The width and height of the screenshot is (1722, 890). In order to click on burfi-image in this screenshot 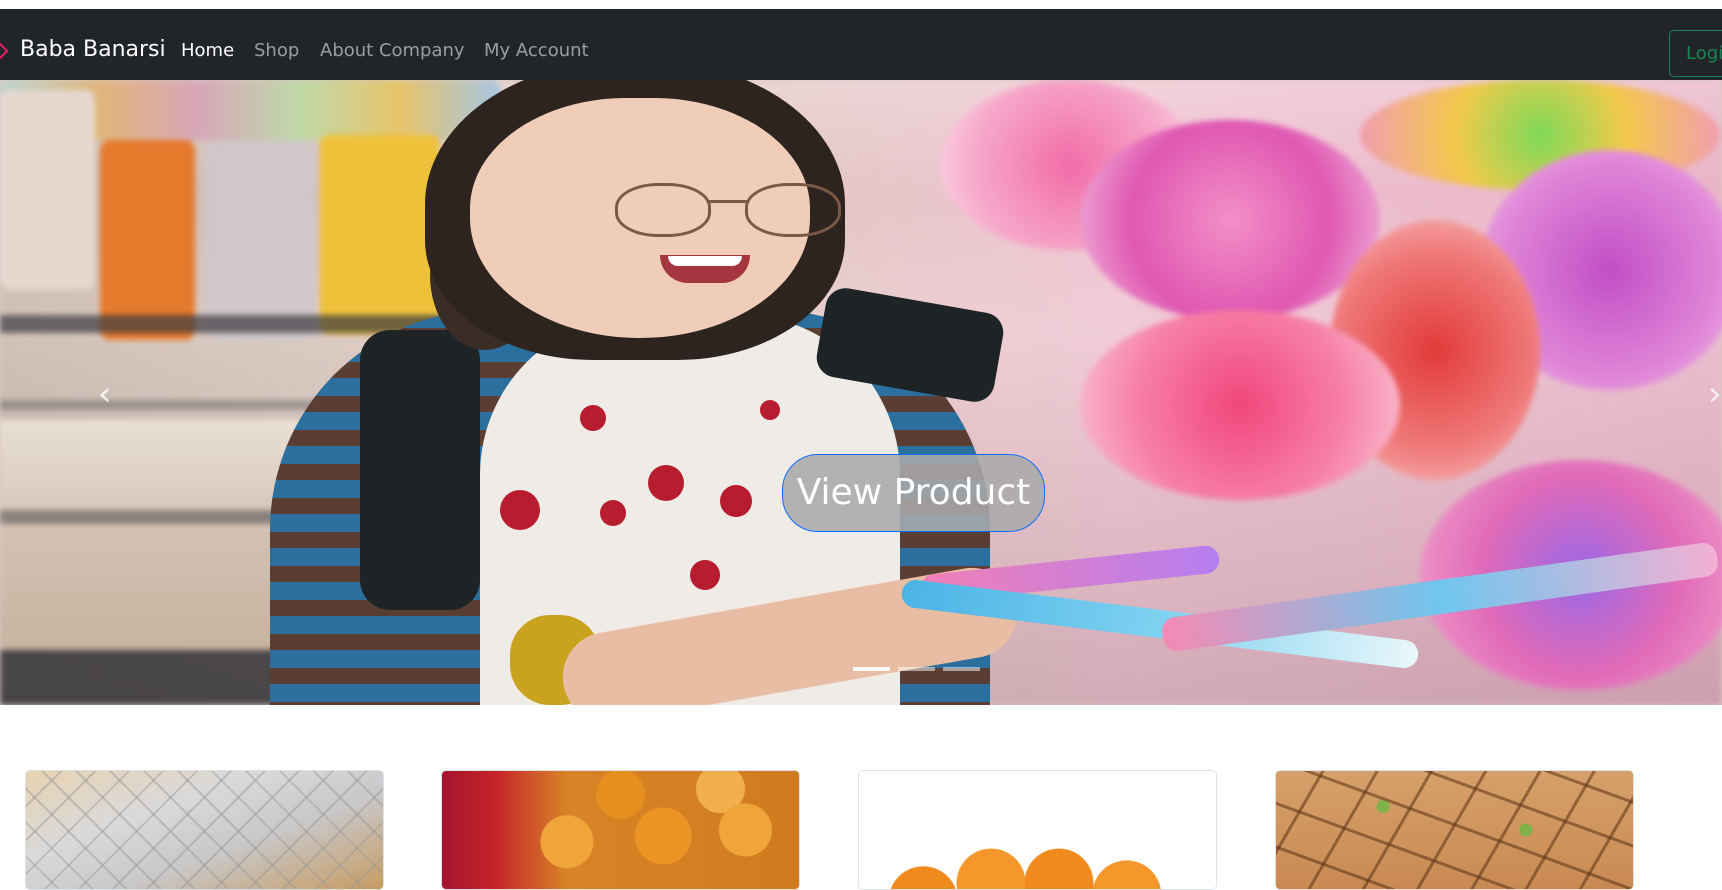, I will do `click(1454, 830)`.